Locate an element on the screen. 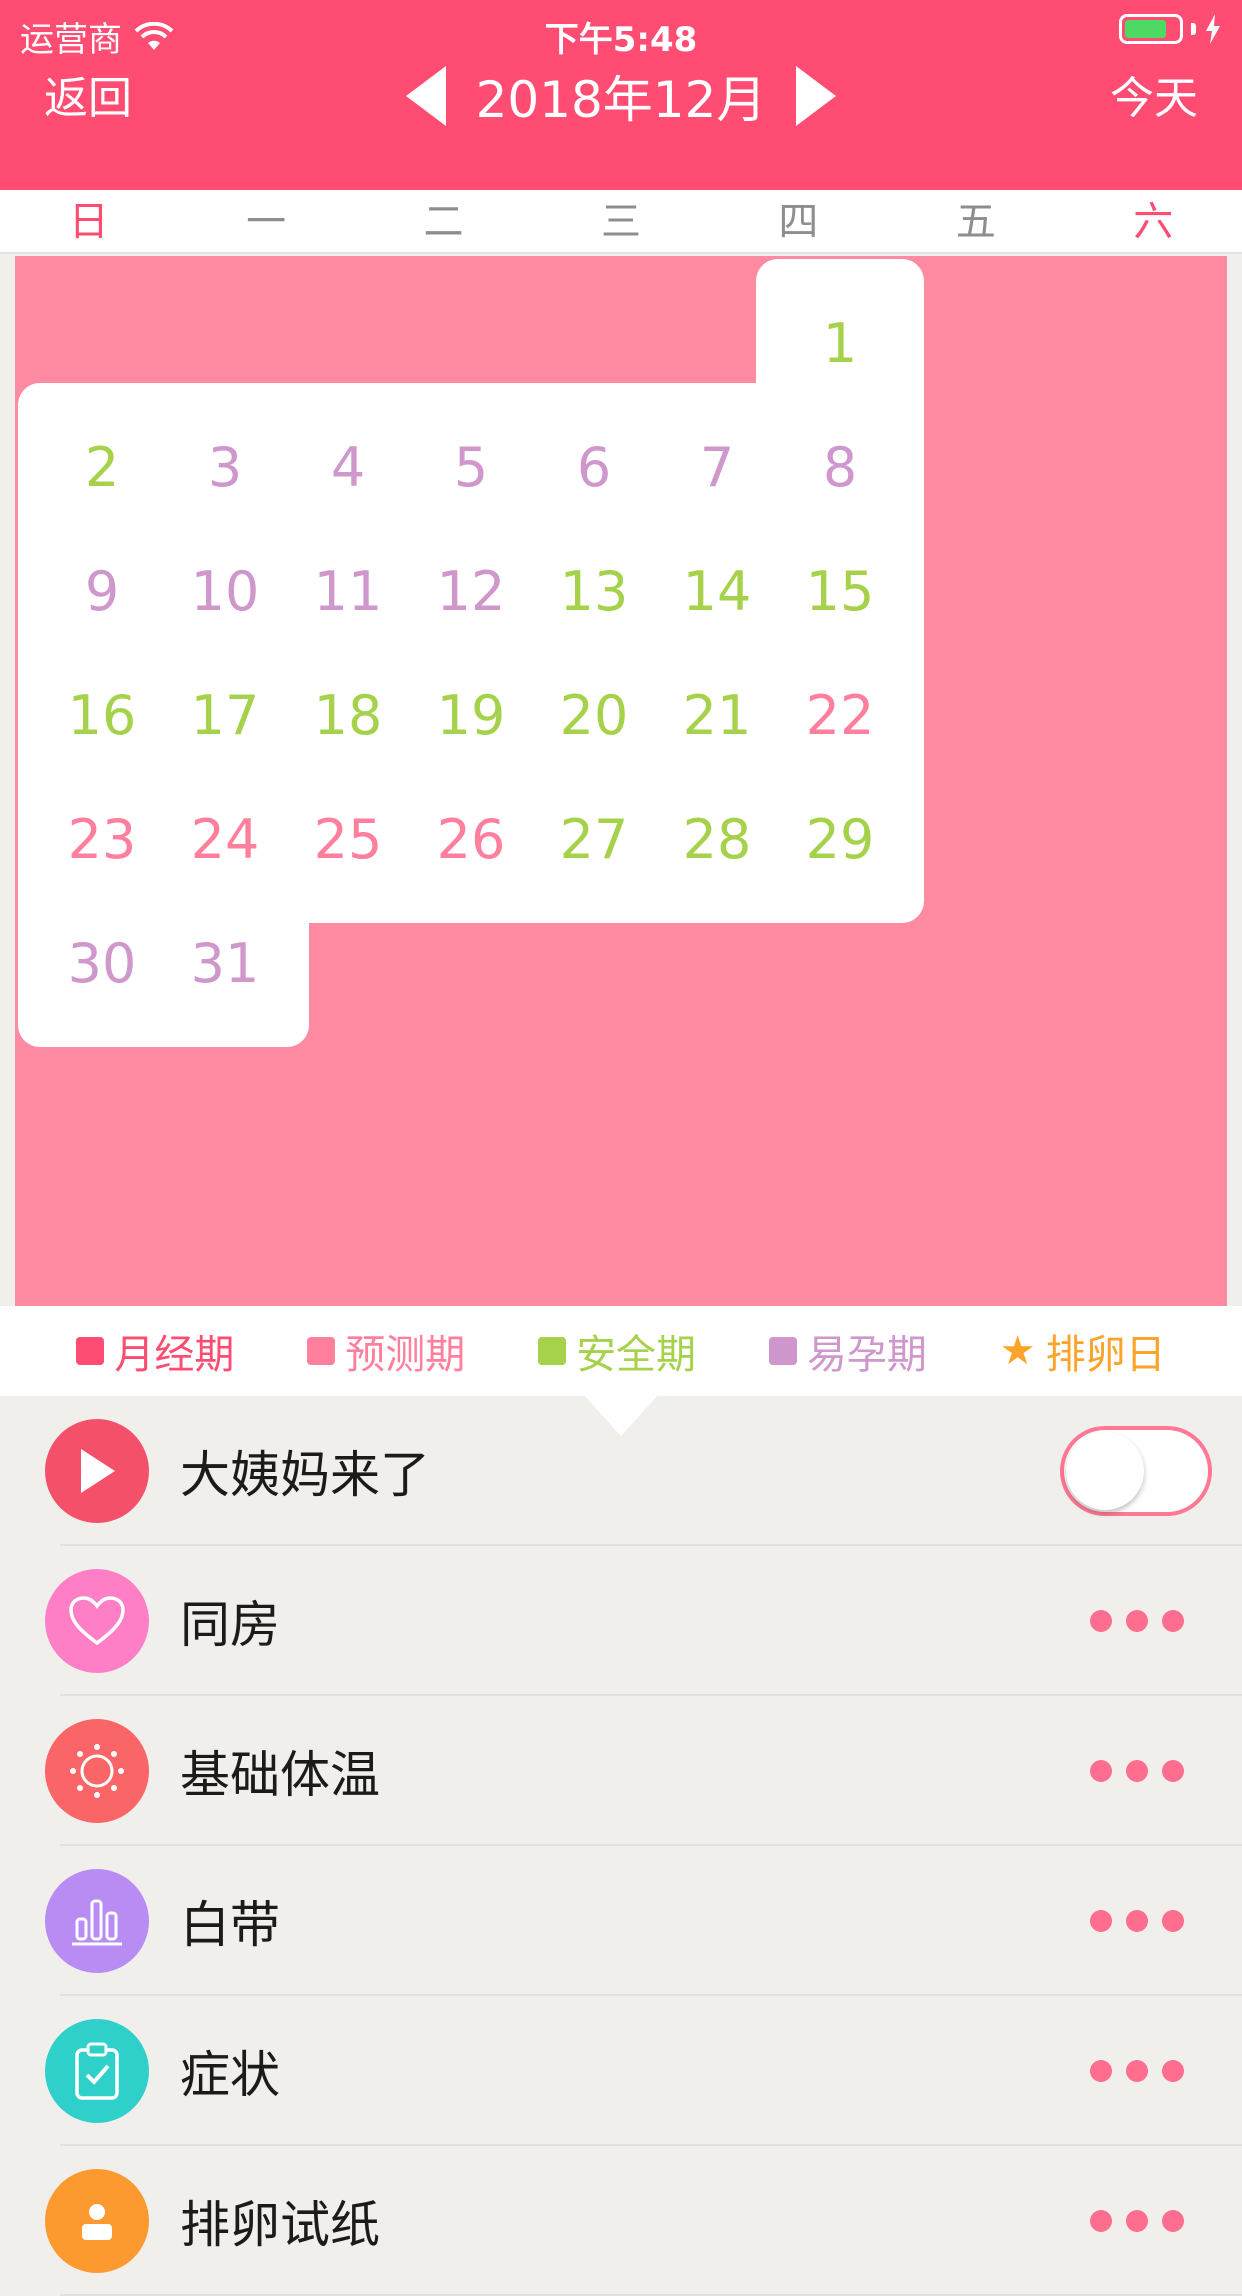 This screenshot has height=2296, width=1242. calendar-day-number: 6 is located at coordinates (594, 467).